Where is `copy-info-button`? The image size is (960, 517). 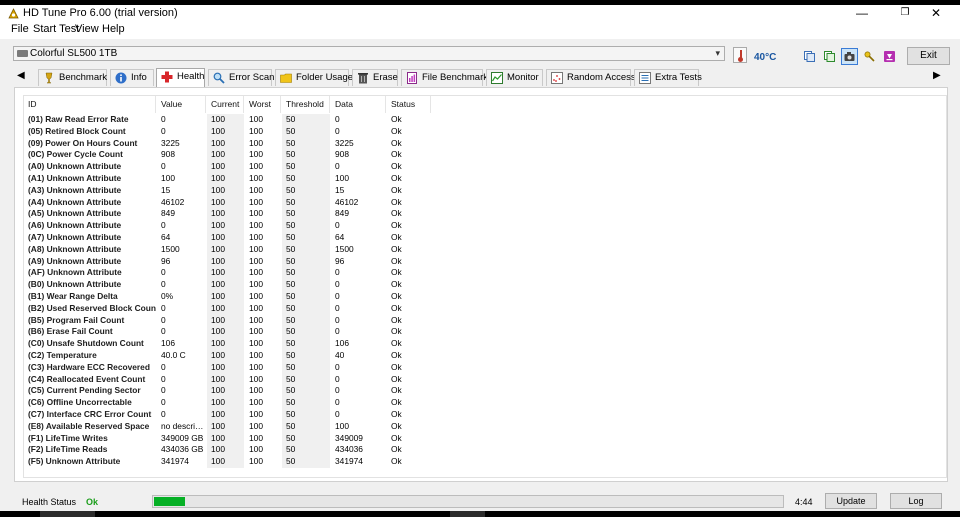
copy-info-button is located at coordinates (809, 56).